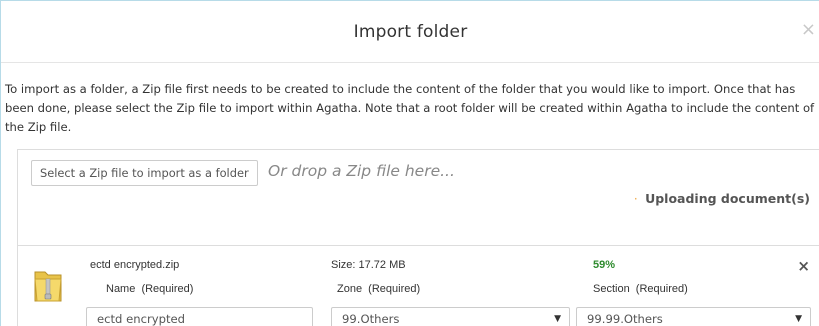  What do you see at coordinates (135, 265) in the screenshot?
I see `file-name: ectd encrypted.zip` at bounding box center [135, 265].